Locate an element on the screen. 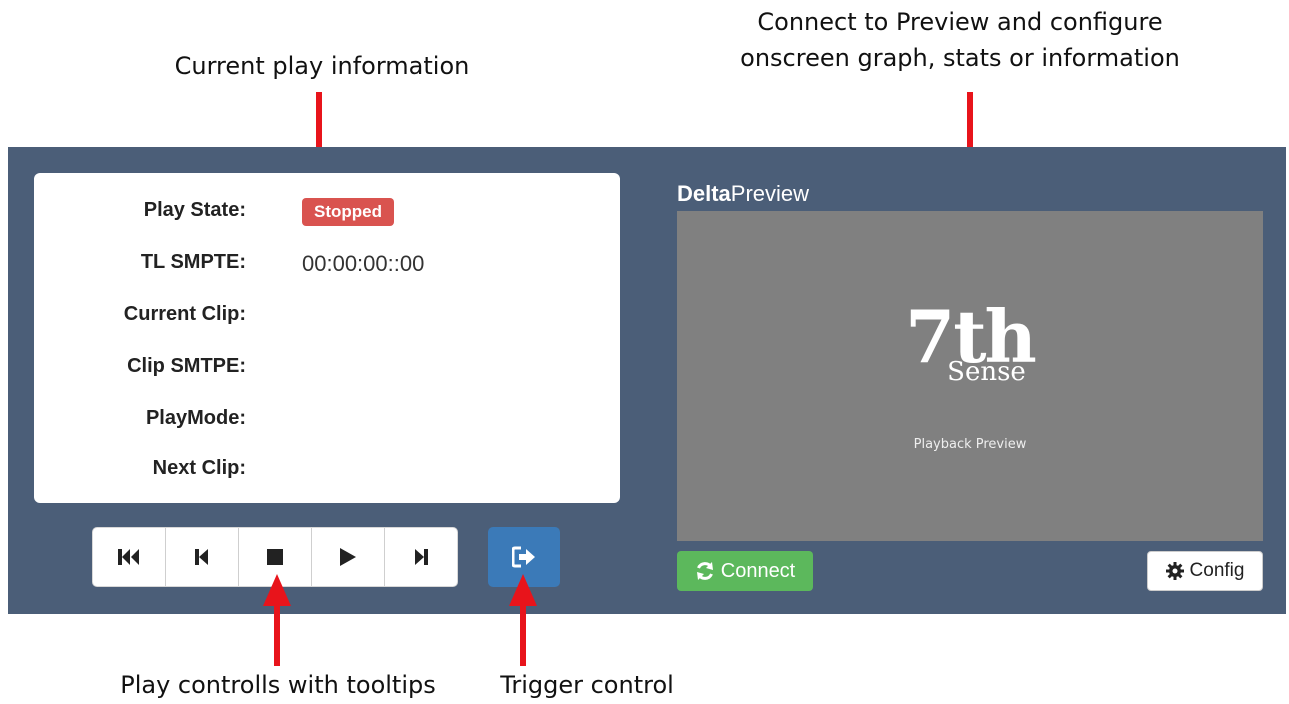 The image size is (1289, 704). skip-to-start-icon is located at coordinates (128, 557).